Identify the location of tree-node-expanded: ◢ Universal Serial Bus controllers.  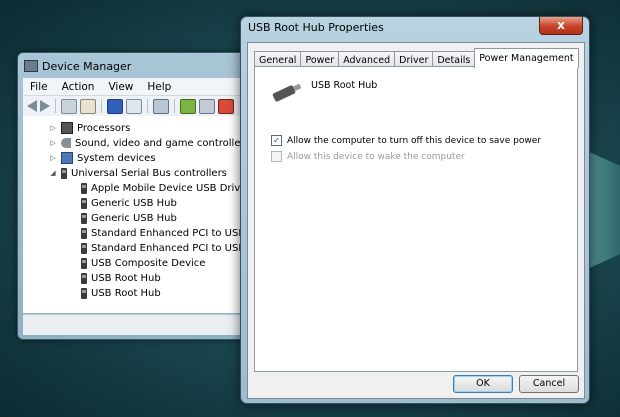
(138, 173).